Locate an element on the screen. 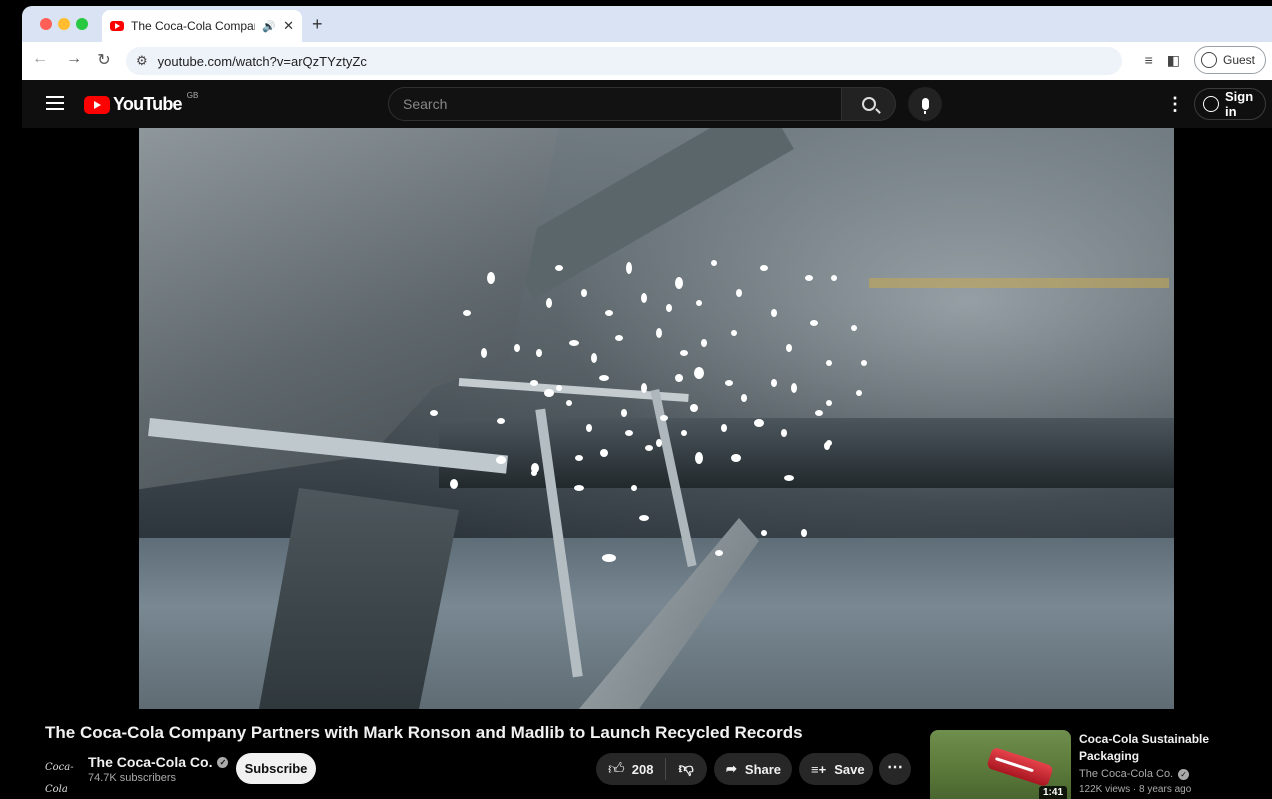 This screenshot has width=1272, height=799. search-input: Search is located at coordinates (615, 104).